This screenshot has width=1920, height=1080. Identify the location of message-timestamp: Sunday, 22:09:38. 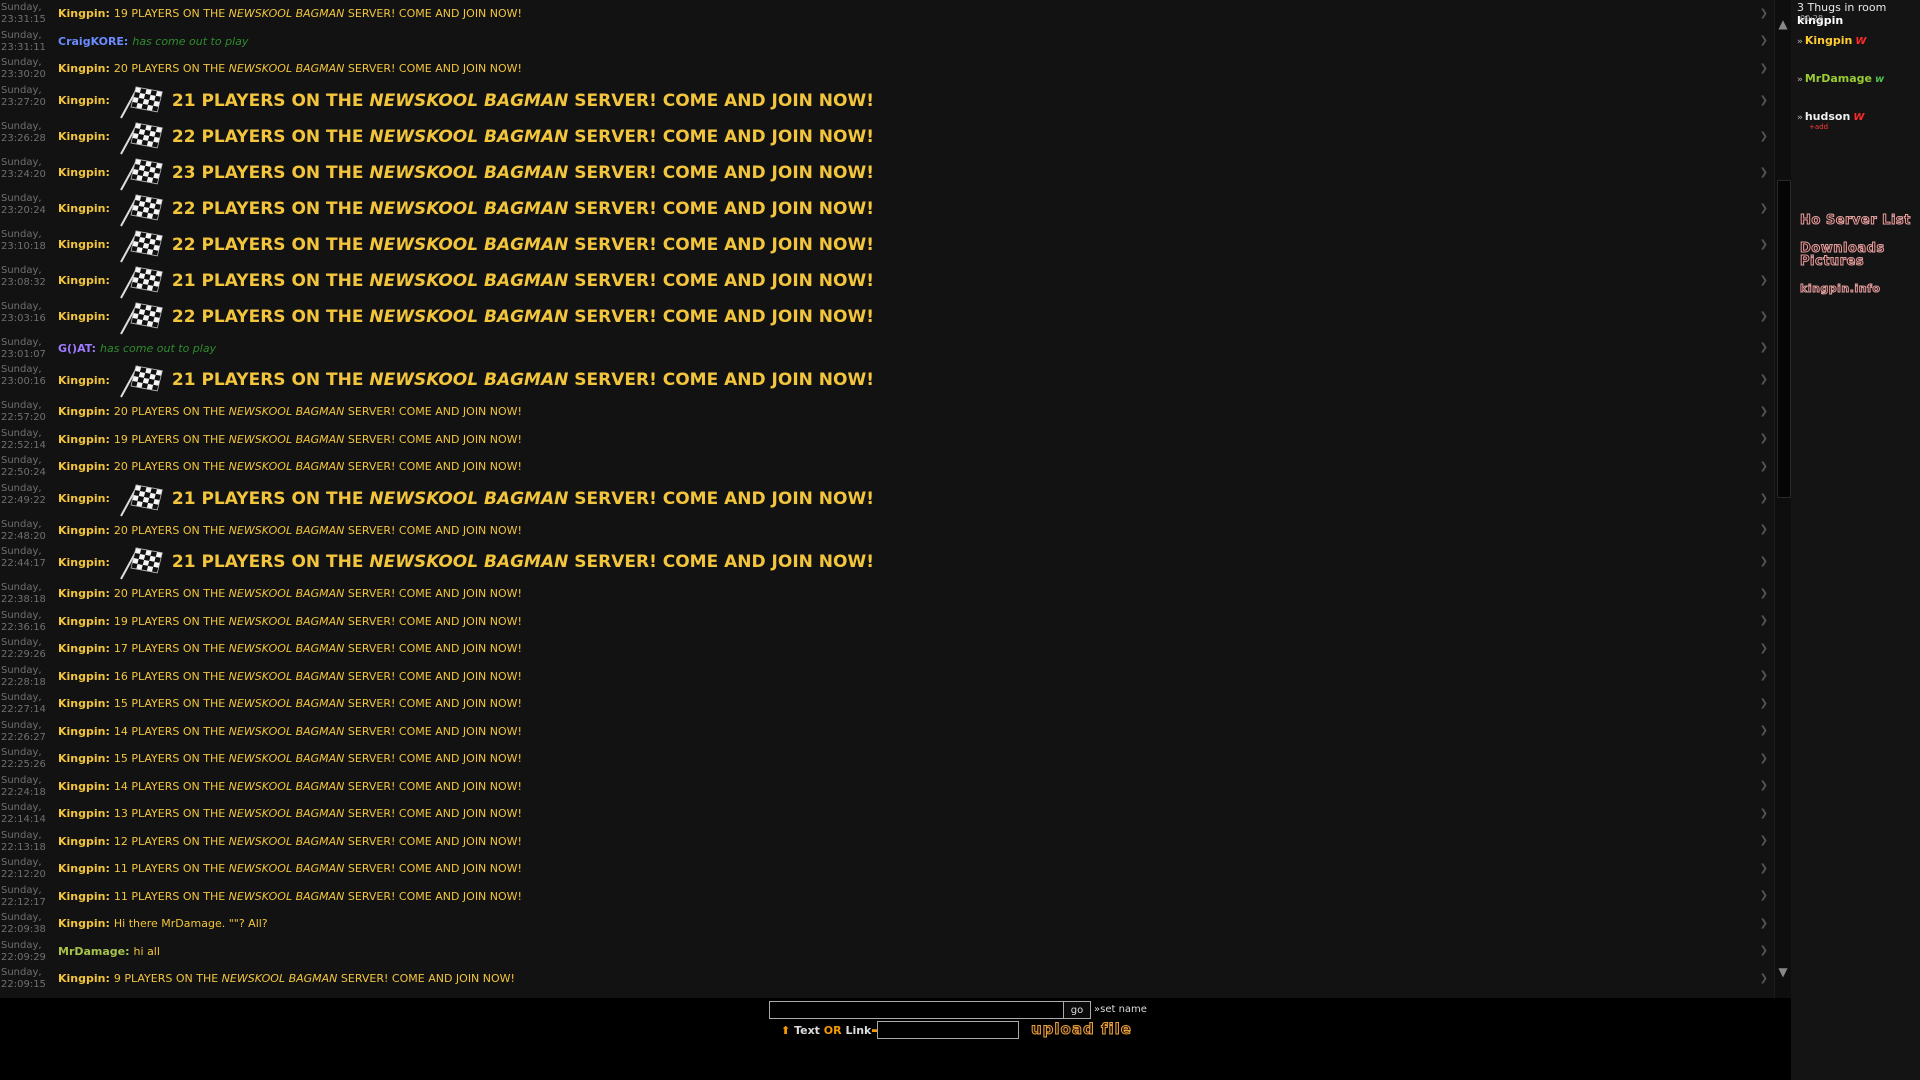
(29, 924).